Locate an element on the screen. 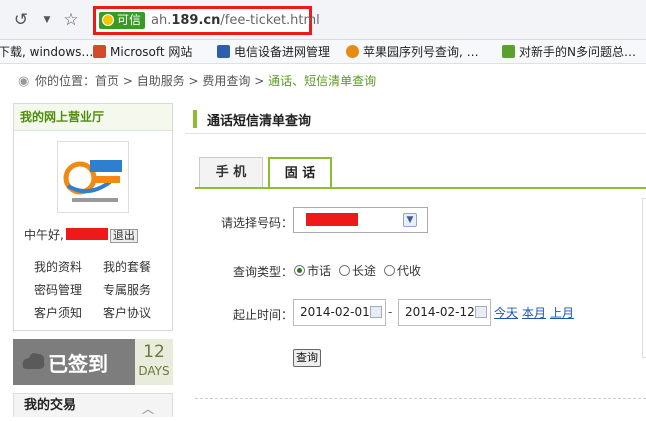 This screenshot has width=646, height=421. link-customer-agreement: 客户协议 is located at coordinates (127, 312).